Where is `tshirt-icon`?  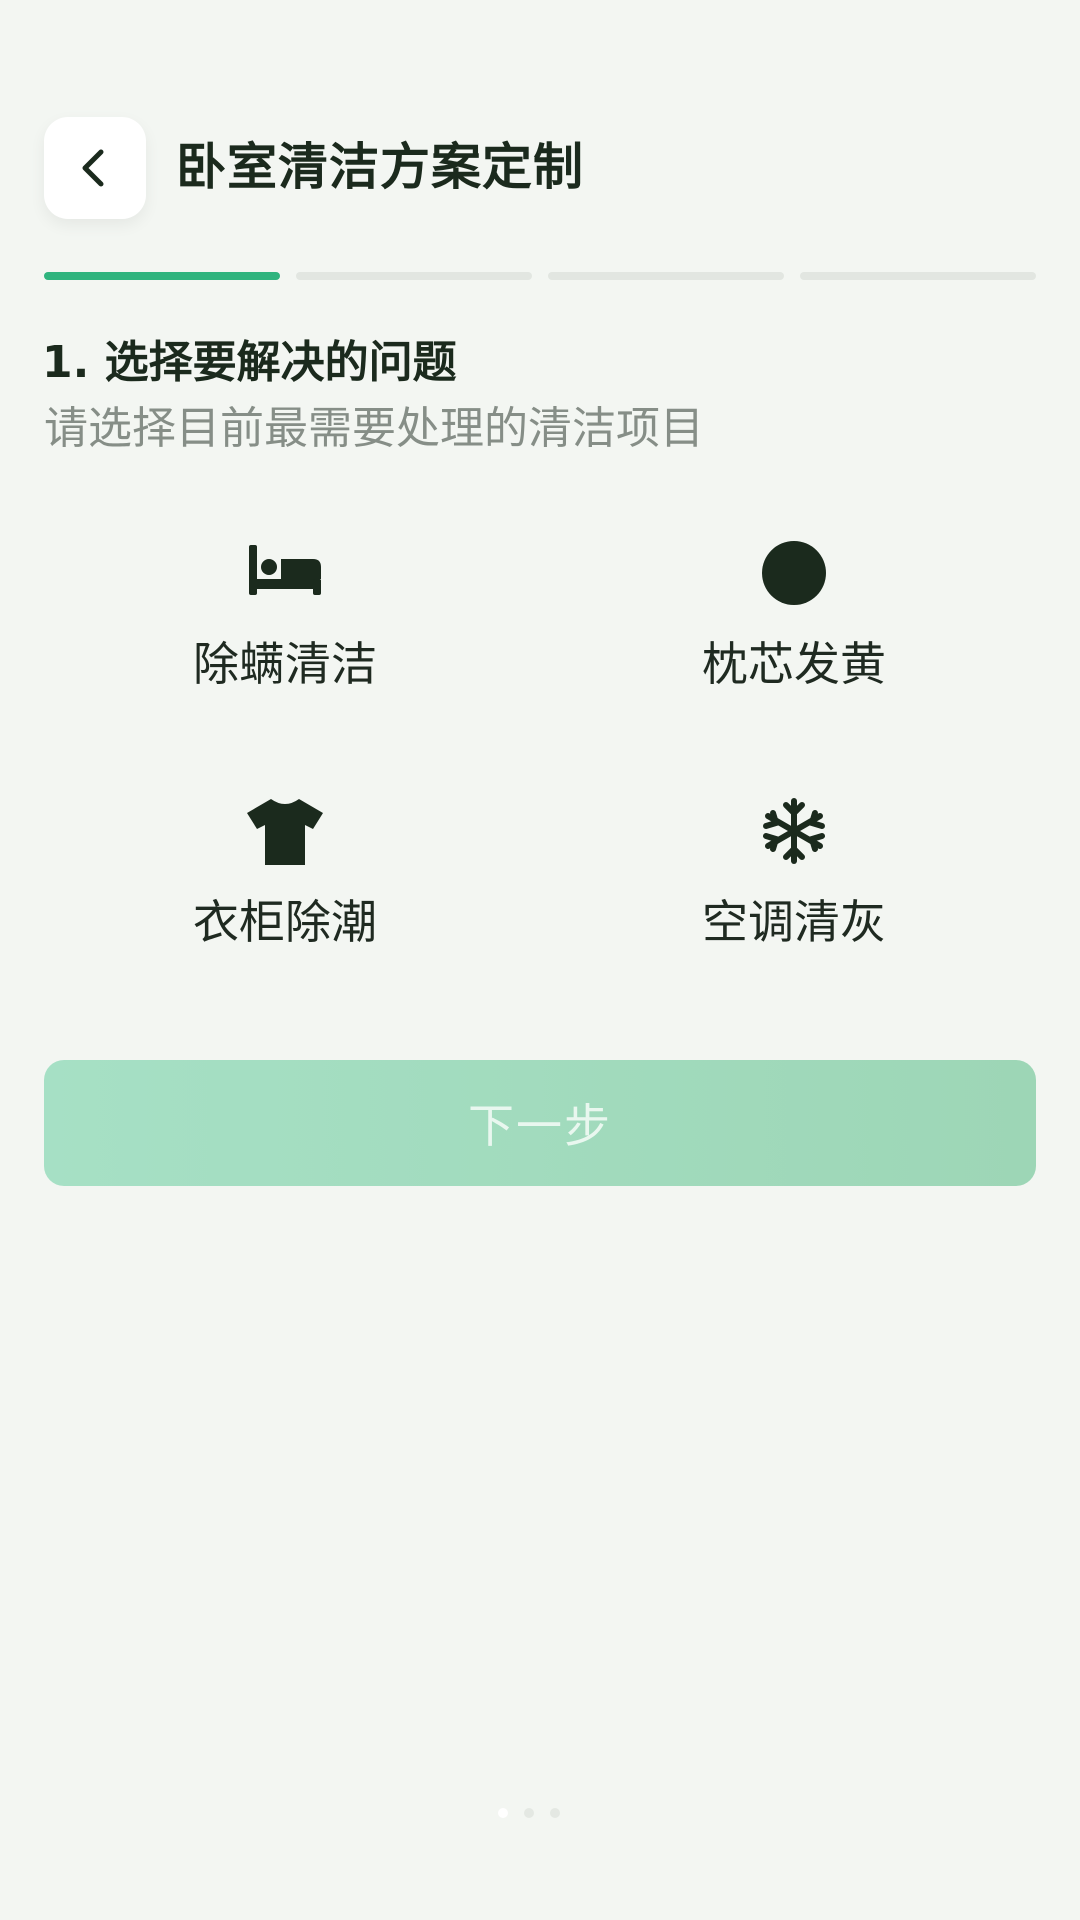
tshirt-icon is located at coordinates (285, 831).